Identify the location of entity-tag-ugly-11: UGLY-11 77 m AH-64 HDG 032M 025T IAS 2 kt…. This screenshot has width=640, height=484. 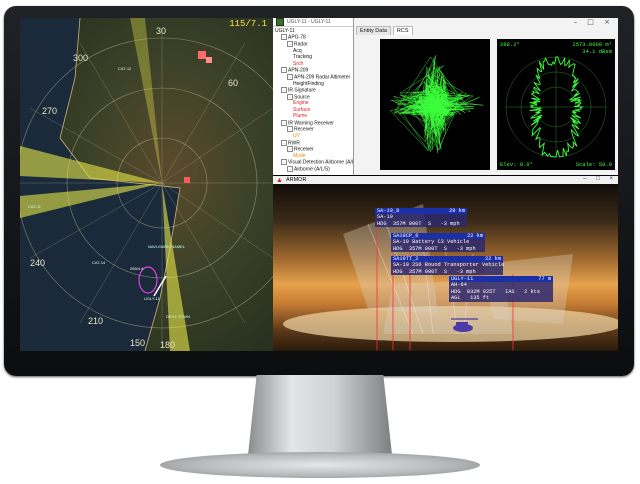
(501, 289).